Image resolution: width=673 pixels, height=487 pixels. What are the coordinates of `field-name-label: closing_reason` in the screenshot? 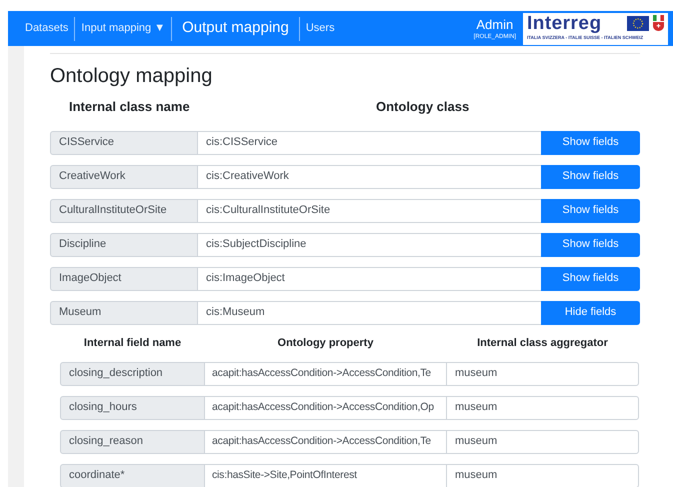 It's located at (132, 442).